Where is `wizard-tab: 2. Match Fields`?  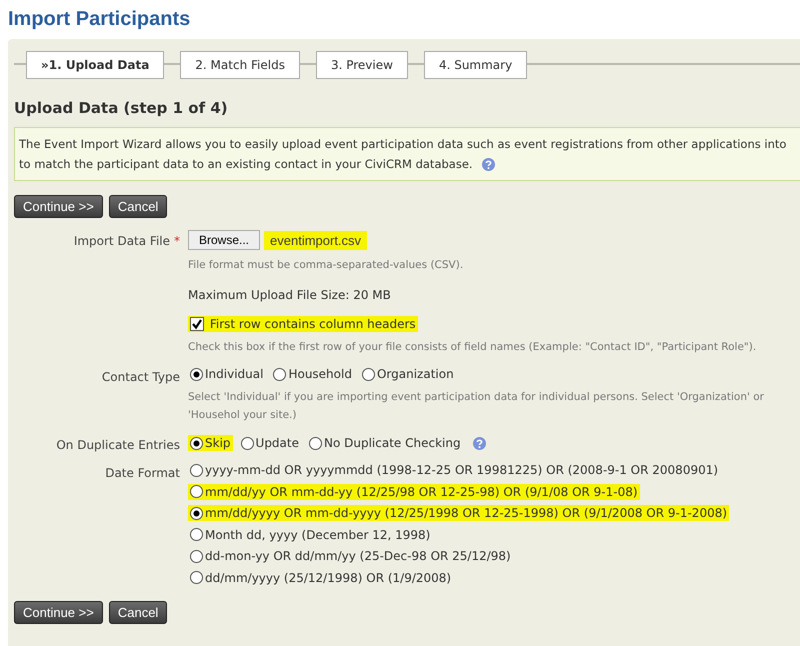 wizard-tab: 2. Match Fields is located at coordinates (240, 65).